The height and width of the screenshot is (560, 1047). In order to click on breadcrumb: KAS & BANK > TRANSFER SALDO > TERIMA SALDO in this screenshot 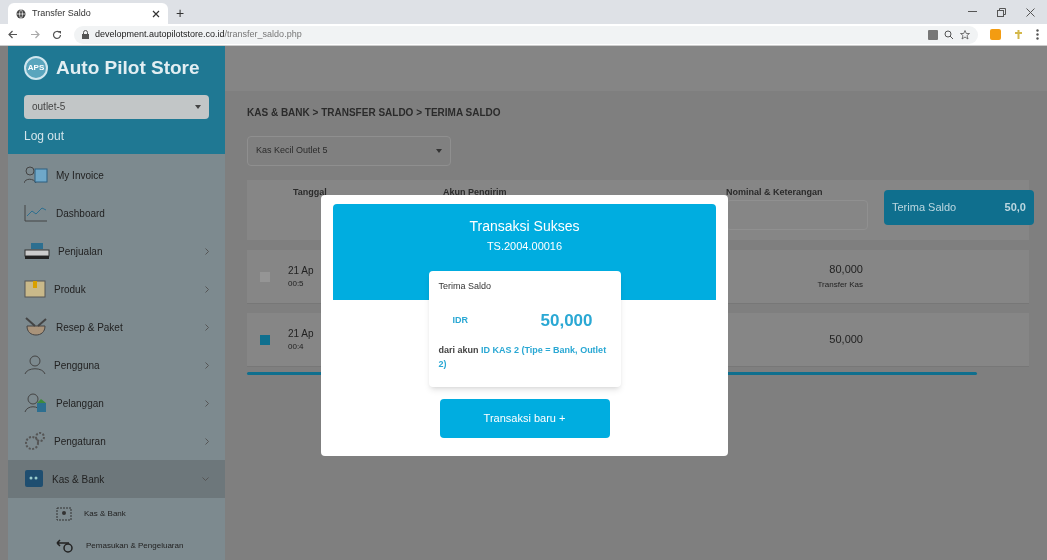, I will do `click(374, 113)`.